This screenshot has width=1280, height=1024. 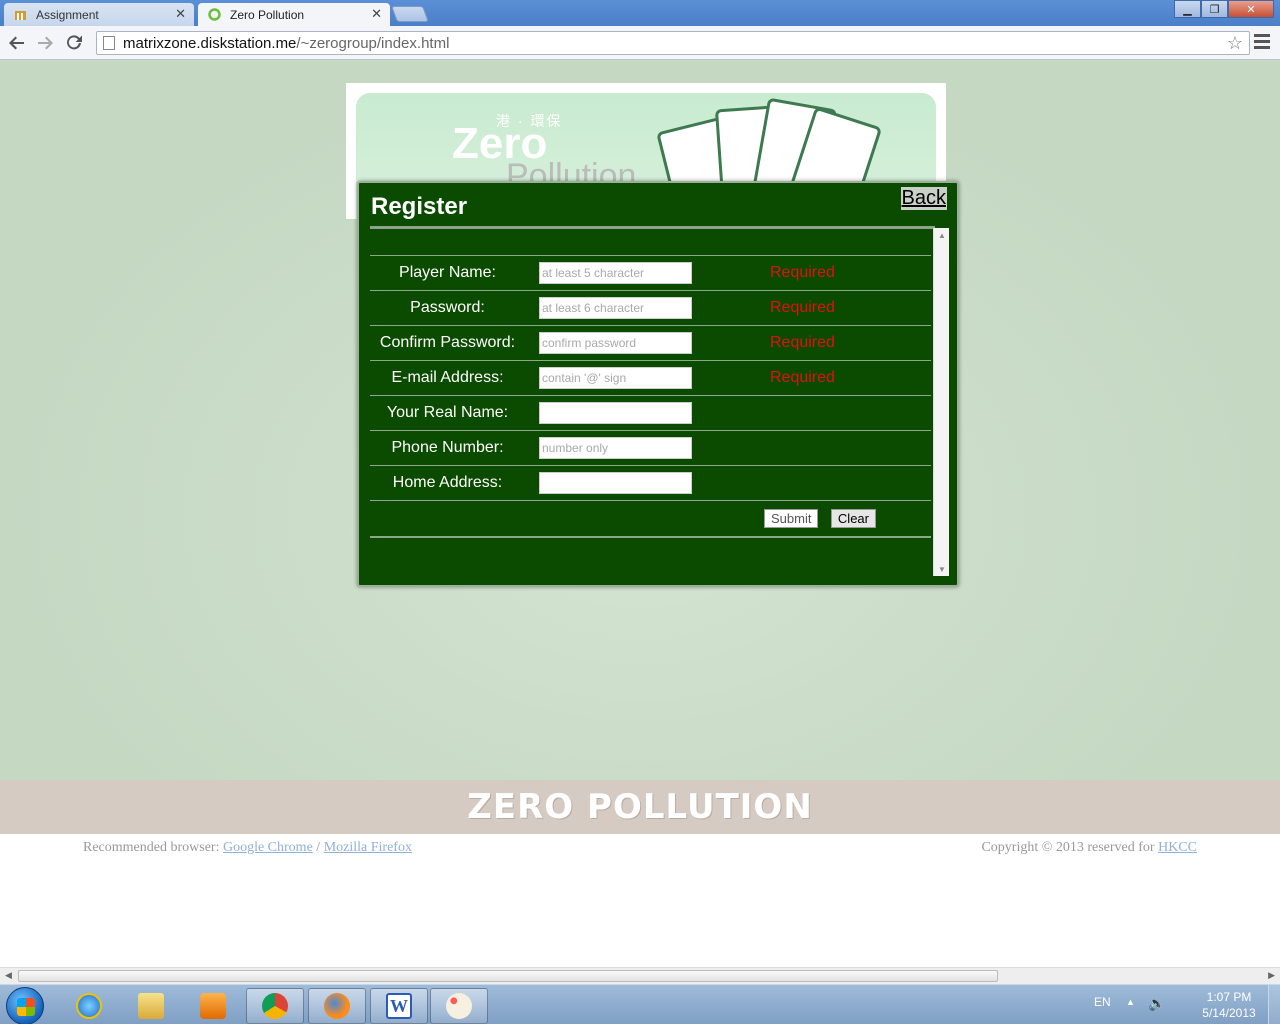 I want to click on clock-date: 5/14/2013, so click(x=1229, y=1013).